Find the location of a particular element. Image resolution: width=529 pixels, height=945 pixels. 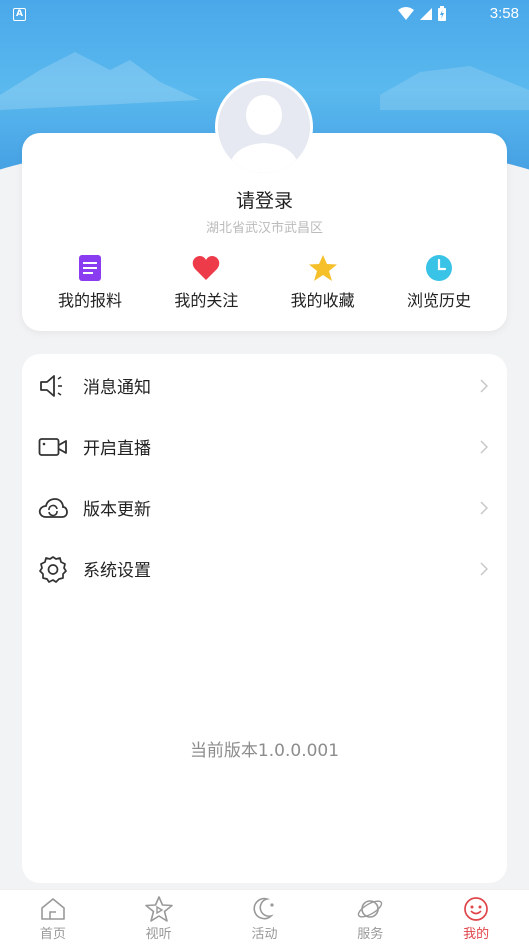

star-play-icon is located at coordinates (158, 909).